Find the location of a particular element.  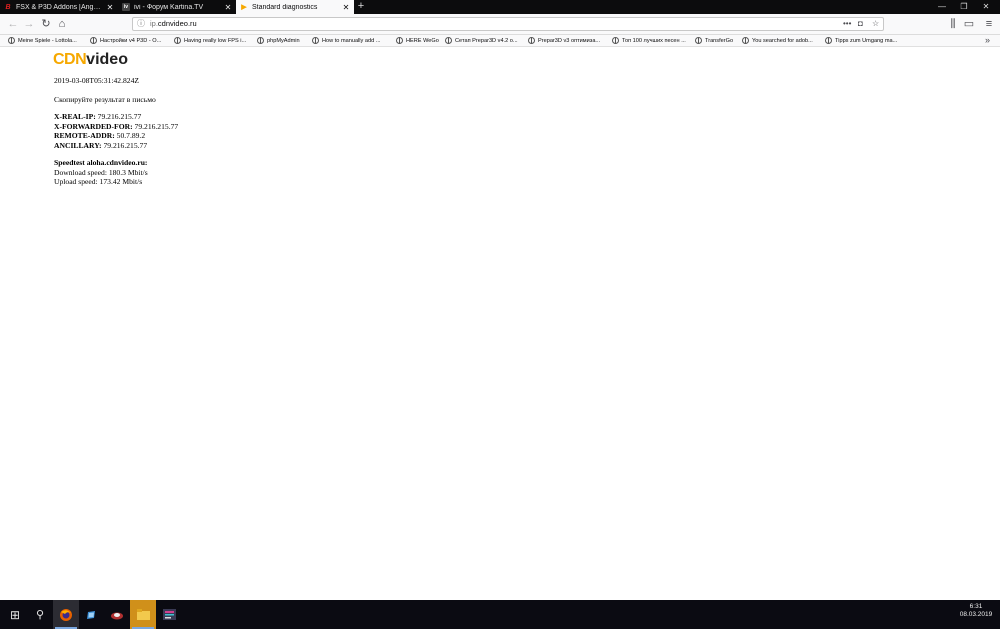

clock-time: 6:31 is located at coordinates (976, 606).